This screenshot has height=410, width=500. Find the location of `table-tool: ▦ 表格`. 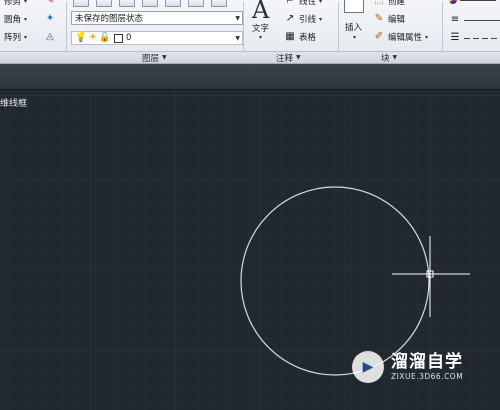

table-tool: ▦ 表格 is located at coordinates (300, 37).